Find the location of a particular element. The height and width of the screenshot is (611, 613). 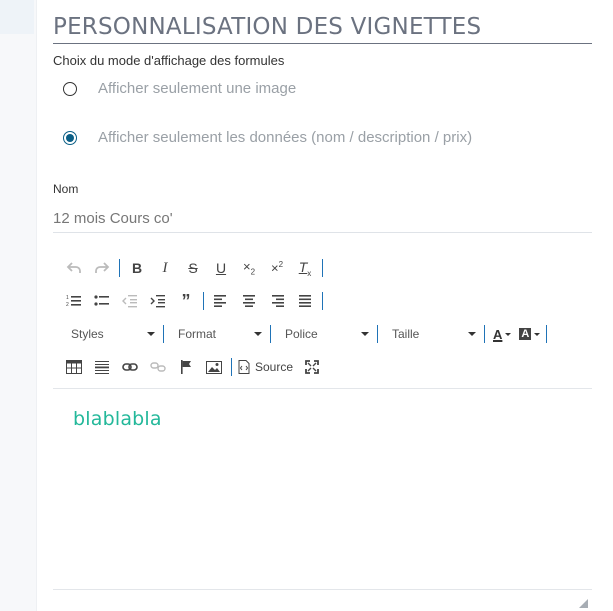

background-color-button: A is located at coordinates (529, 334).